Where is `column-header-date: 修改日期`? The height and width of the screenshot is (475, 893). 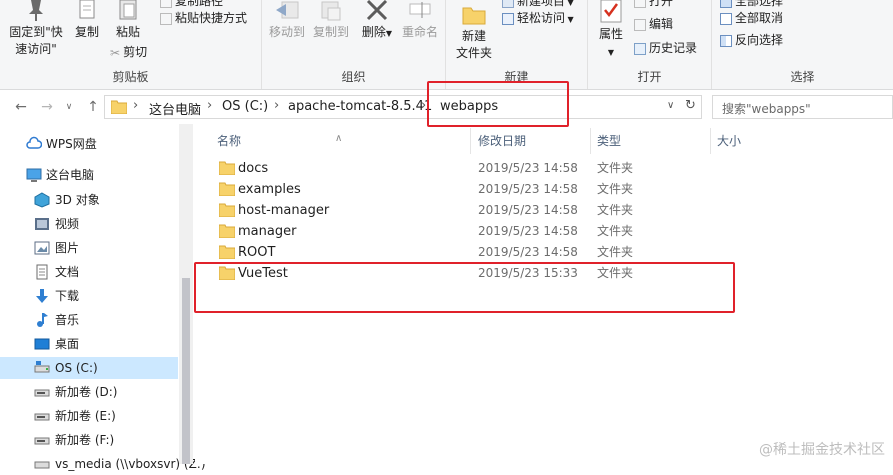
column-header-date: 修改日期 is located at coordinates (531, 141).